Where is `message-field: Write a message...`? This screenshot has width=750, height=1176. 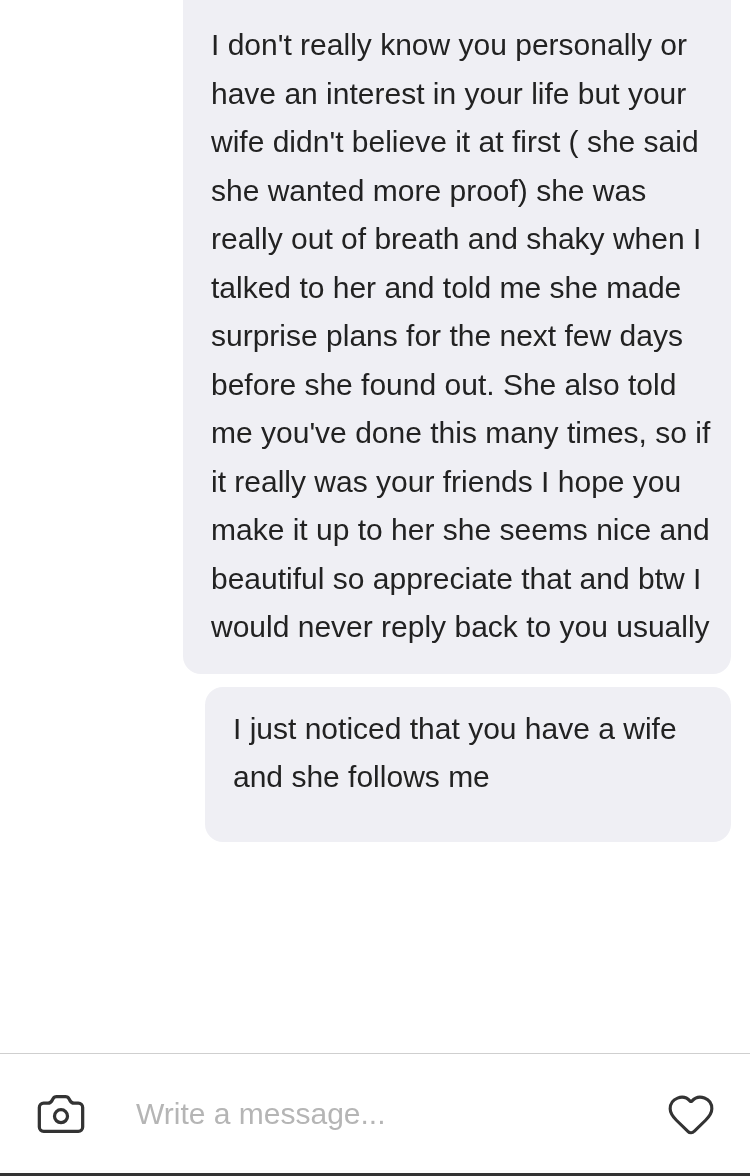
message-field: Write a message... is located at coordinates (377, 1113).